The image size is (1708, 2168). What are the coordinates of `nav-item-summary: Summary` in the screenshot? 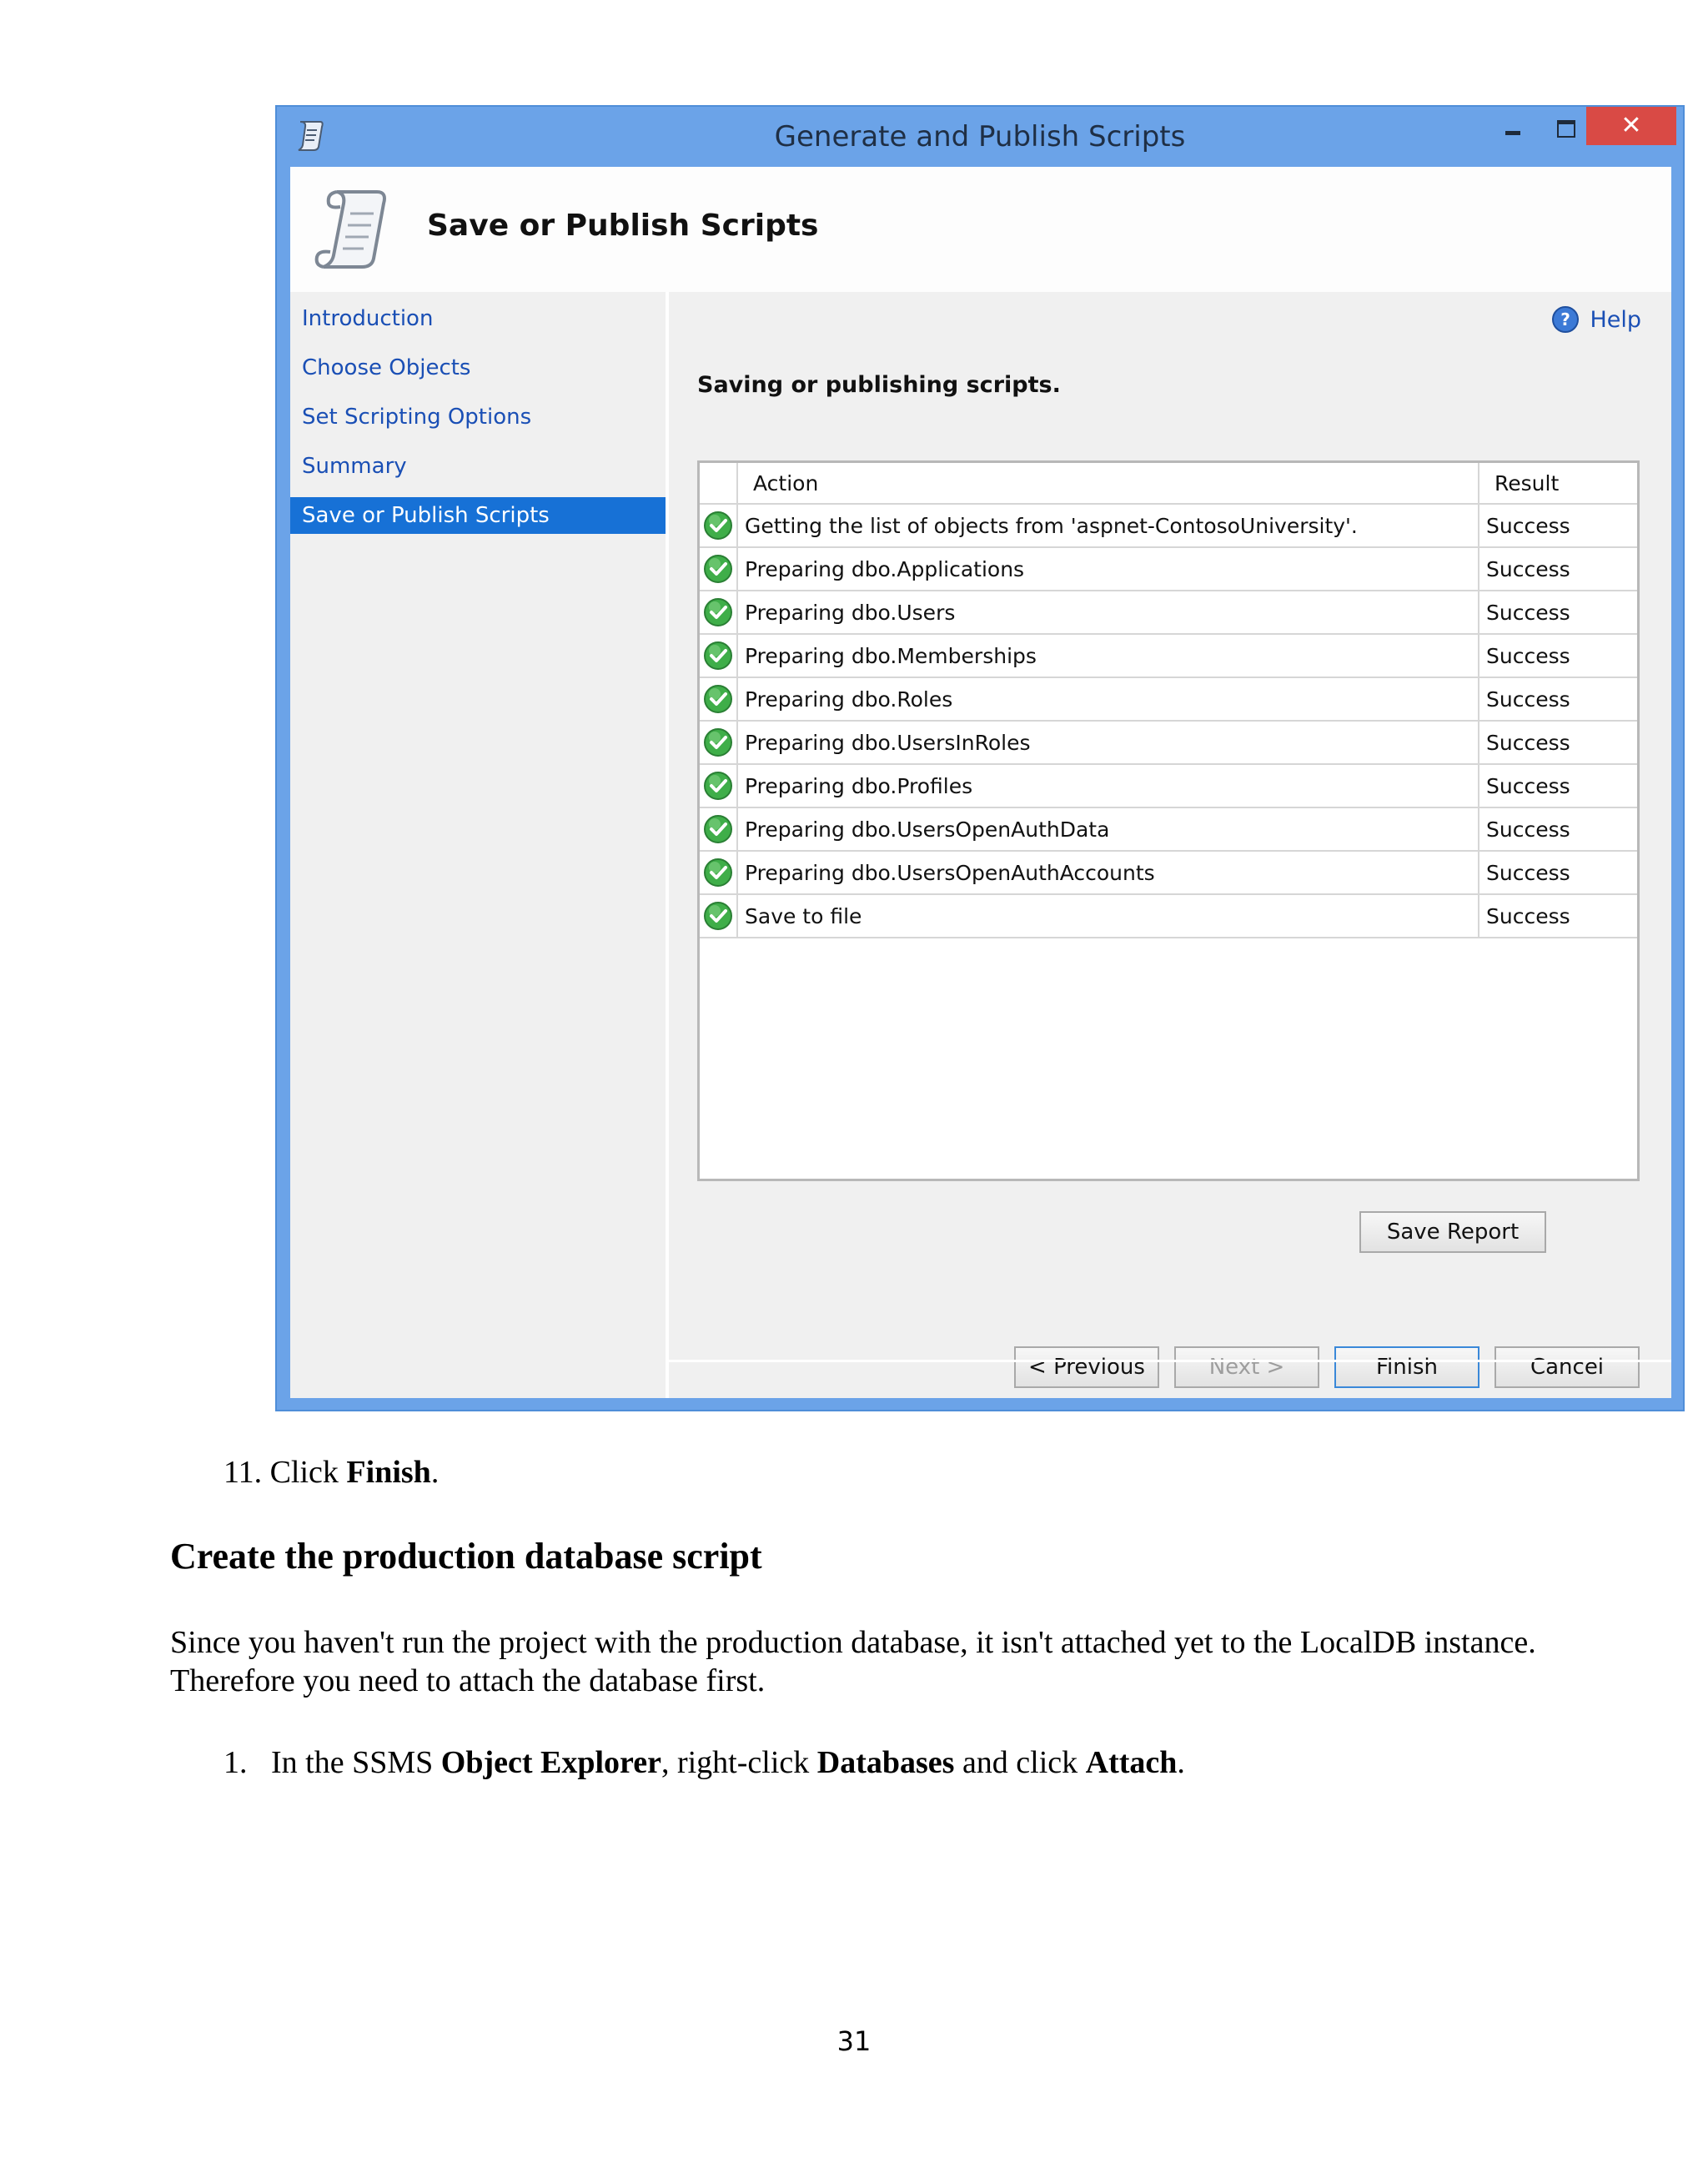 It's located at (478, 466).